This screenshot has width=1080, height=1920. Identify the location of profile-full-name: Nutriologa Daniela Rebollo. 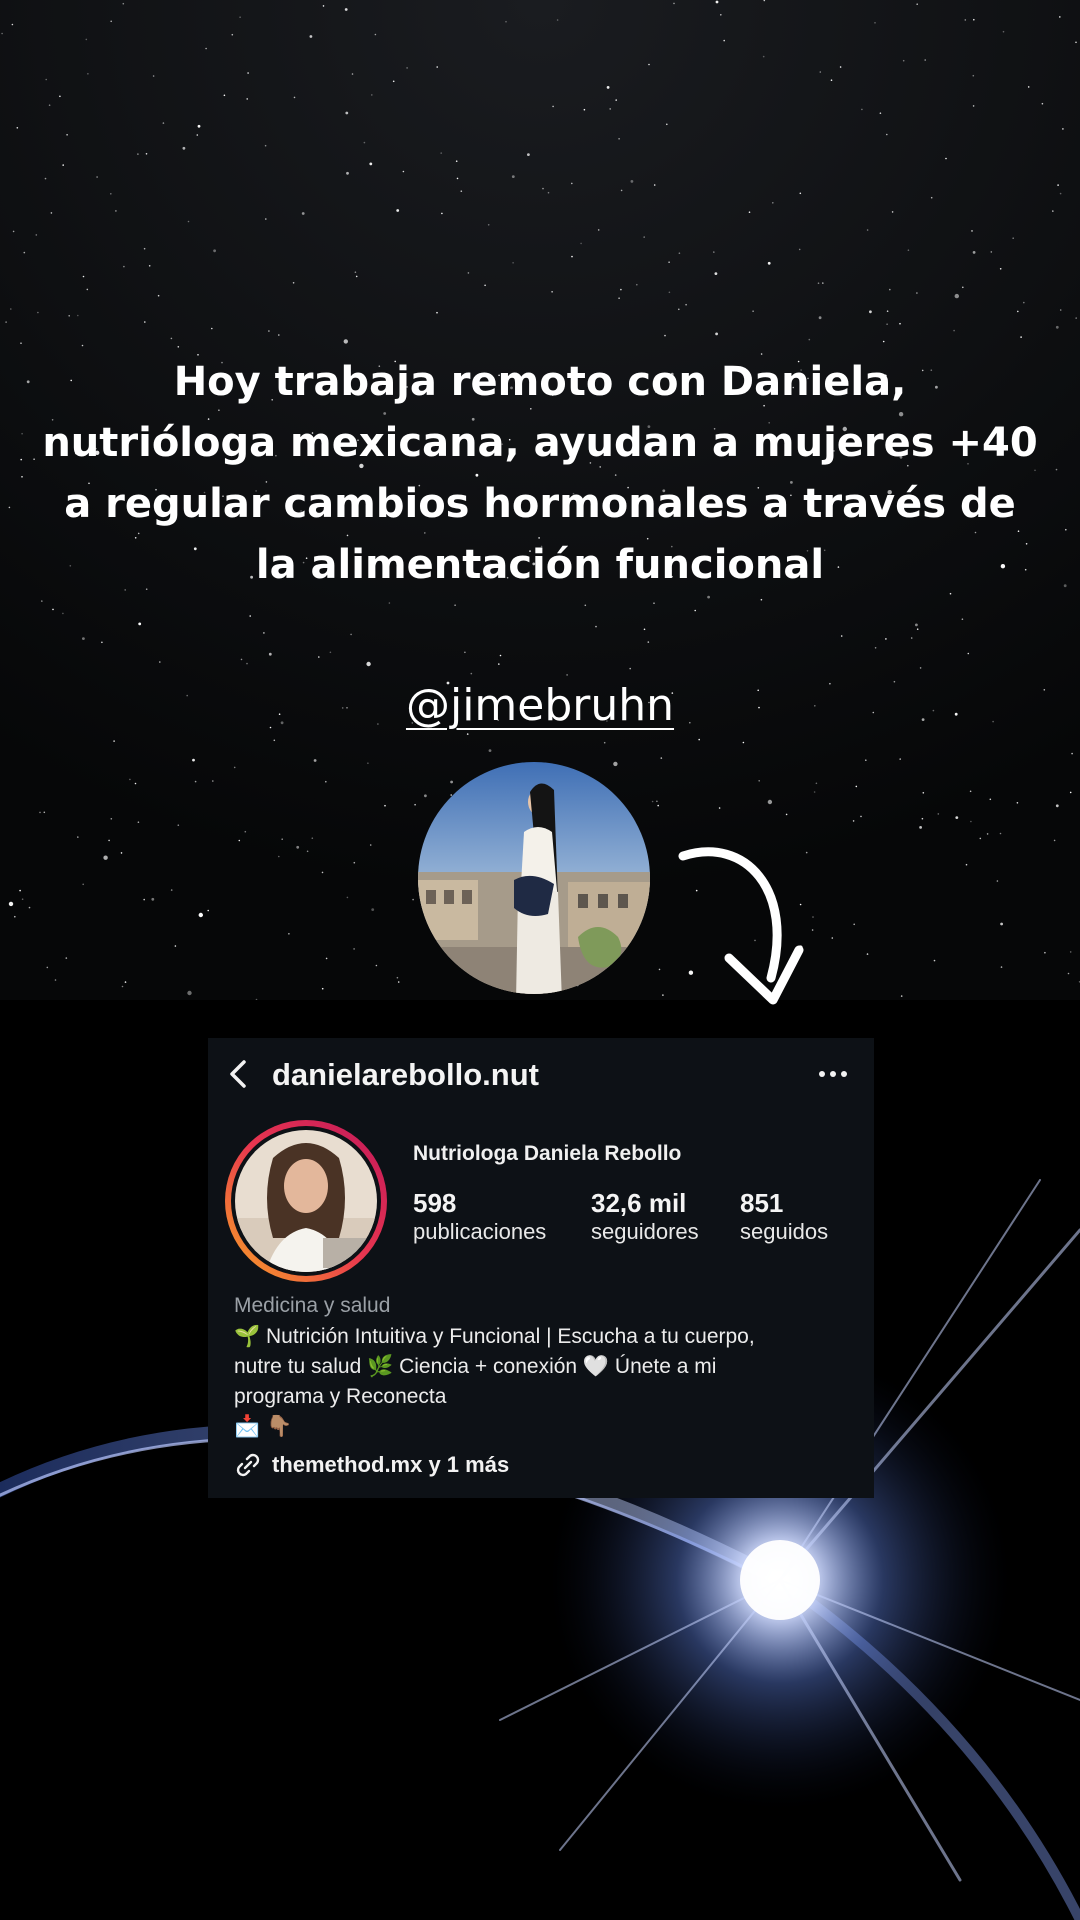
(547, 1153).